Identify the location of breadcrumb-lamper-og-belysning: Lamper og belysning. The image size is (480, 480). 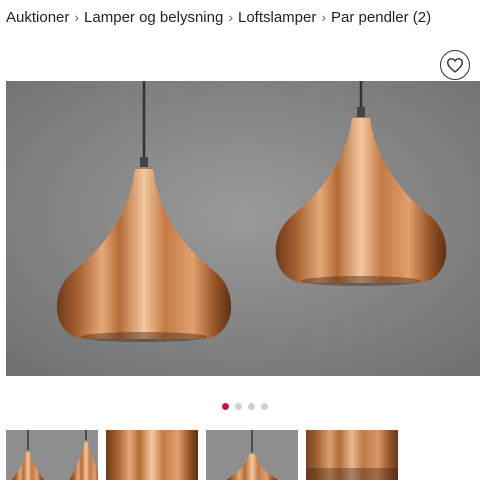
(153, 17).